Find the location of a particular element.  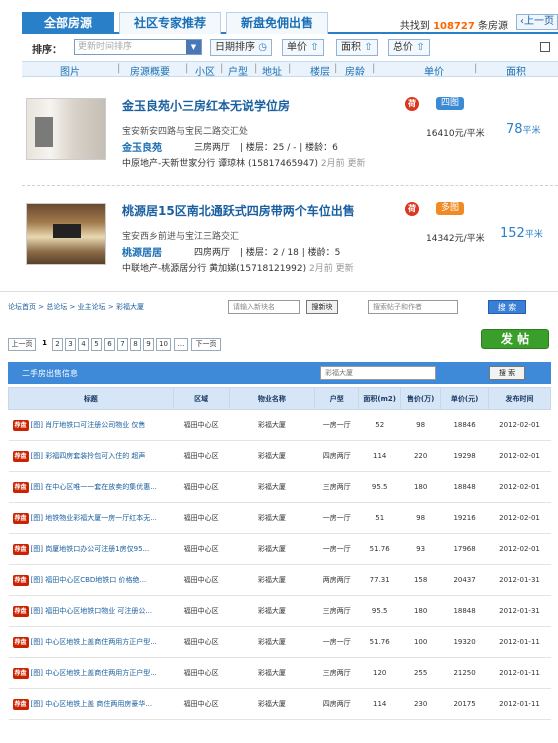

pager-page-6: 6 is located at coordinates (109, 344).